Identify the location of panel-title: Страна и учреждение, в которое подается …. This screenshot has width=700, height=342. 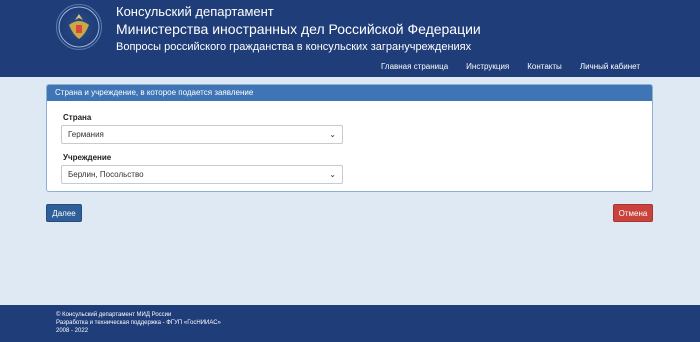
(349, 93).